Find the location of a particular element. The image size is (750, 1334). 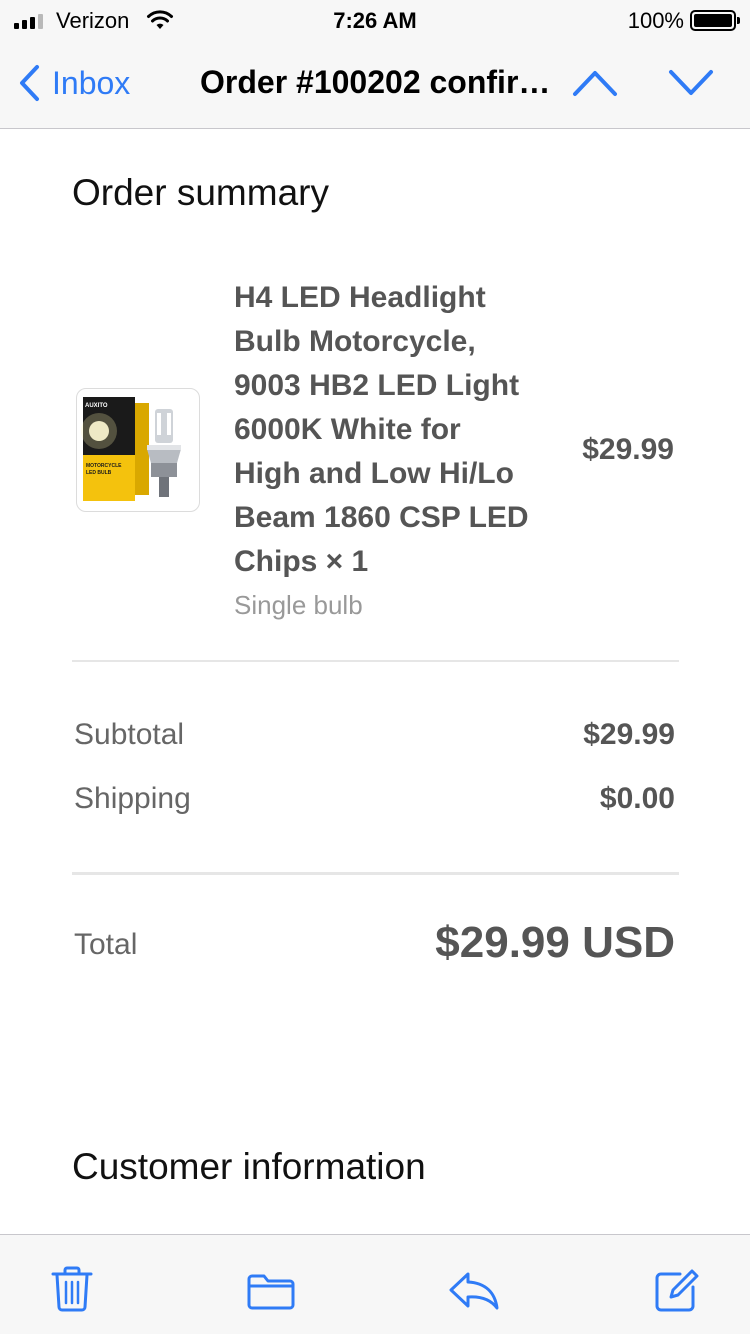

reply-icon is located at coordinates (474, 1291).